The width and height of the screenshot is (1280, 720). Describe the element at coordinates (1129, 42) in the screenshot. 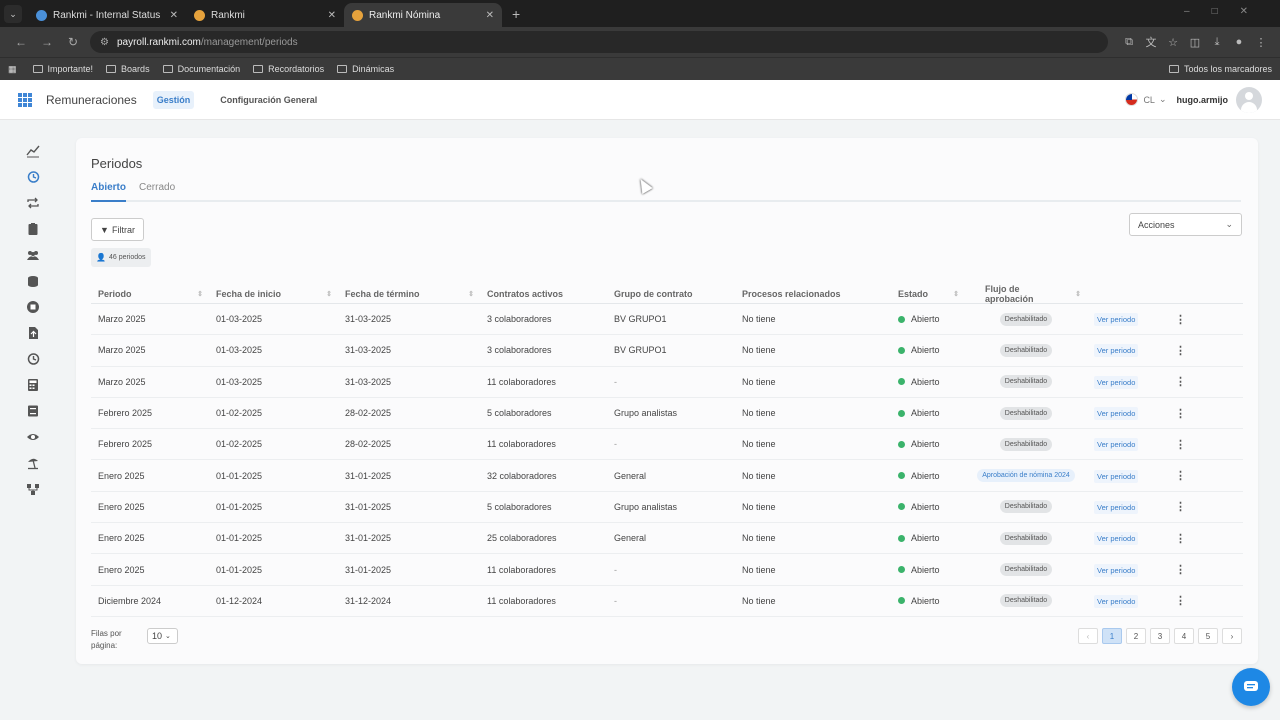

I see `install-icon: ⧉` at that location.